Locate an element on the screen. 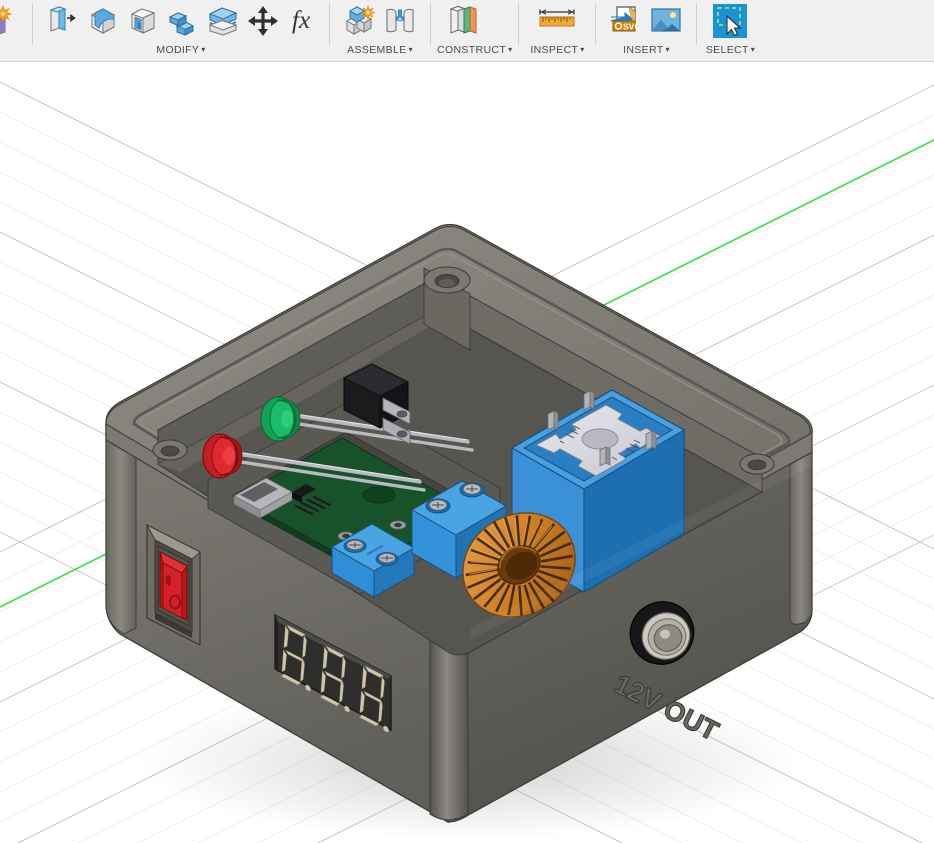 The image size is (934, 843). press-pull-icon is located at coordinates (63, 21).